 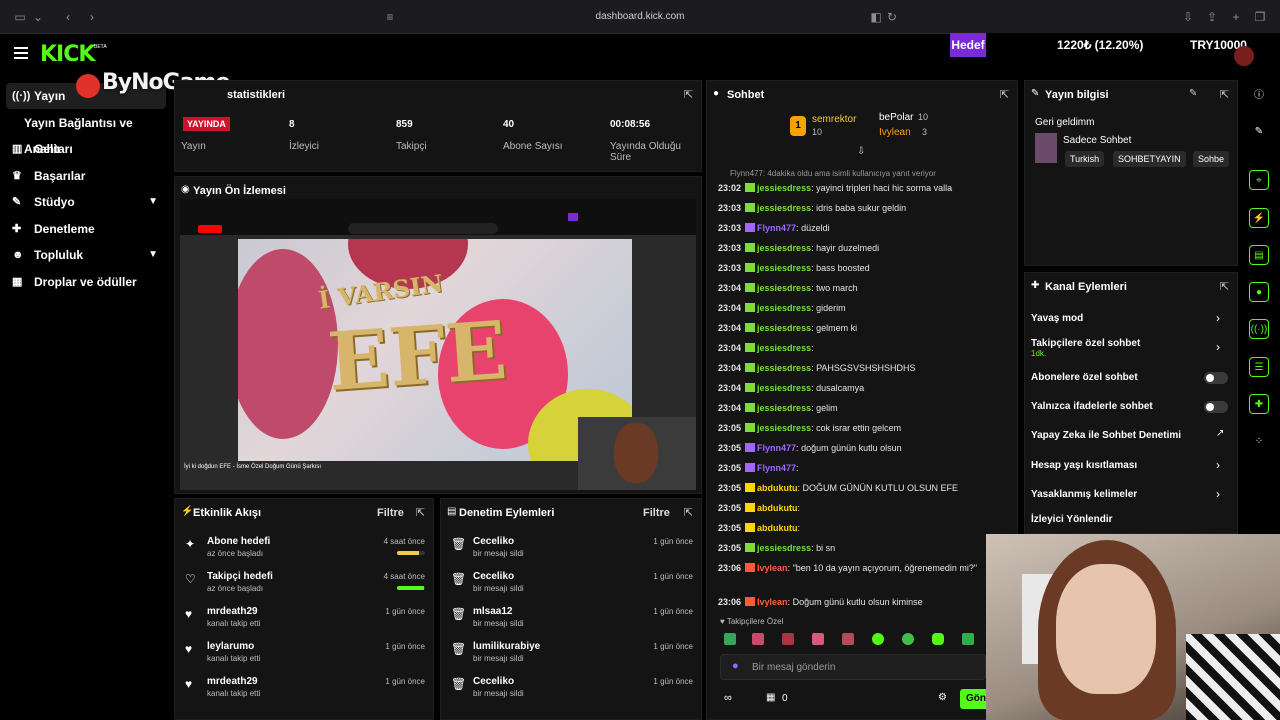 I want to click on capture-icon: ⌖, so click(x=1259, y=180).